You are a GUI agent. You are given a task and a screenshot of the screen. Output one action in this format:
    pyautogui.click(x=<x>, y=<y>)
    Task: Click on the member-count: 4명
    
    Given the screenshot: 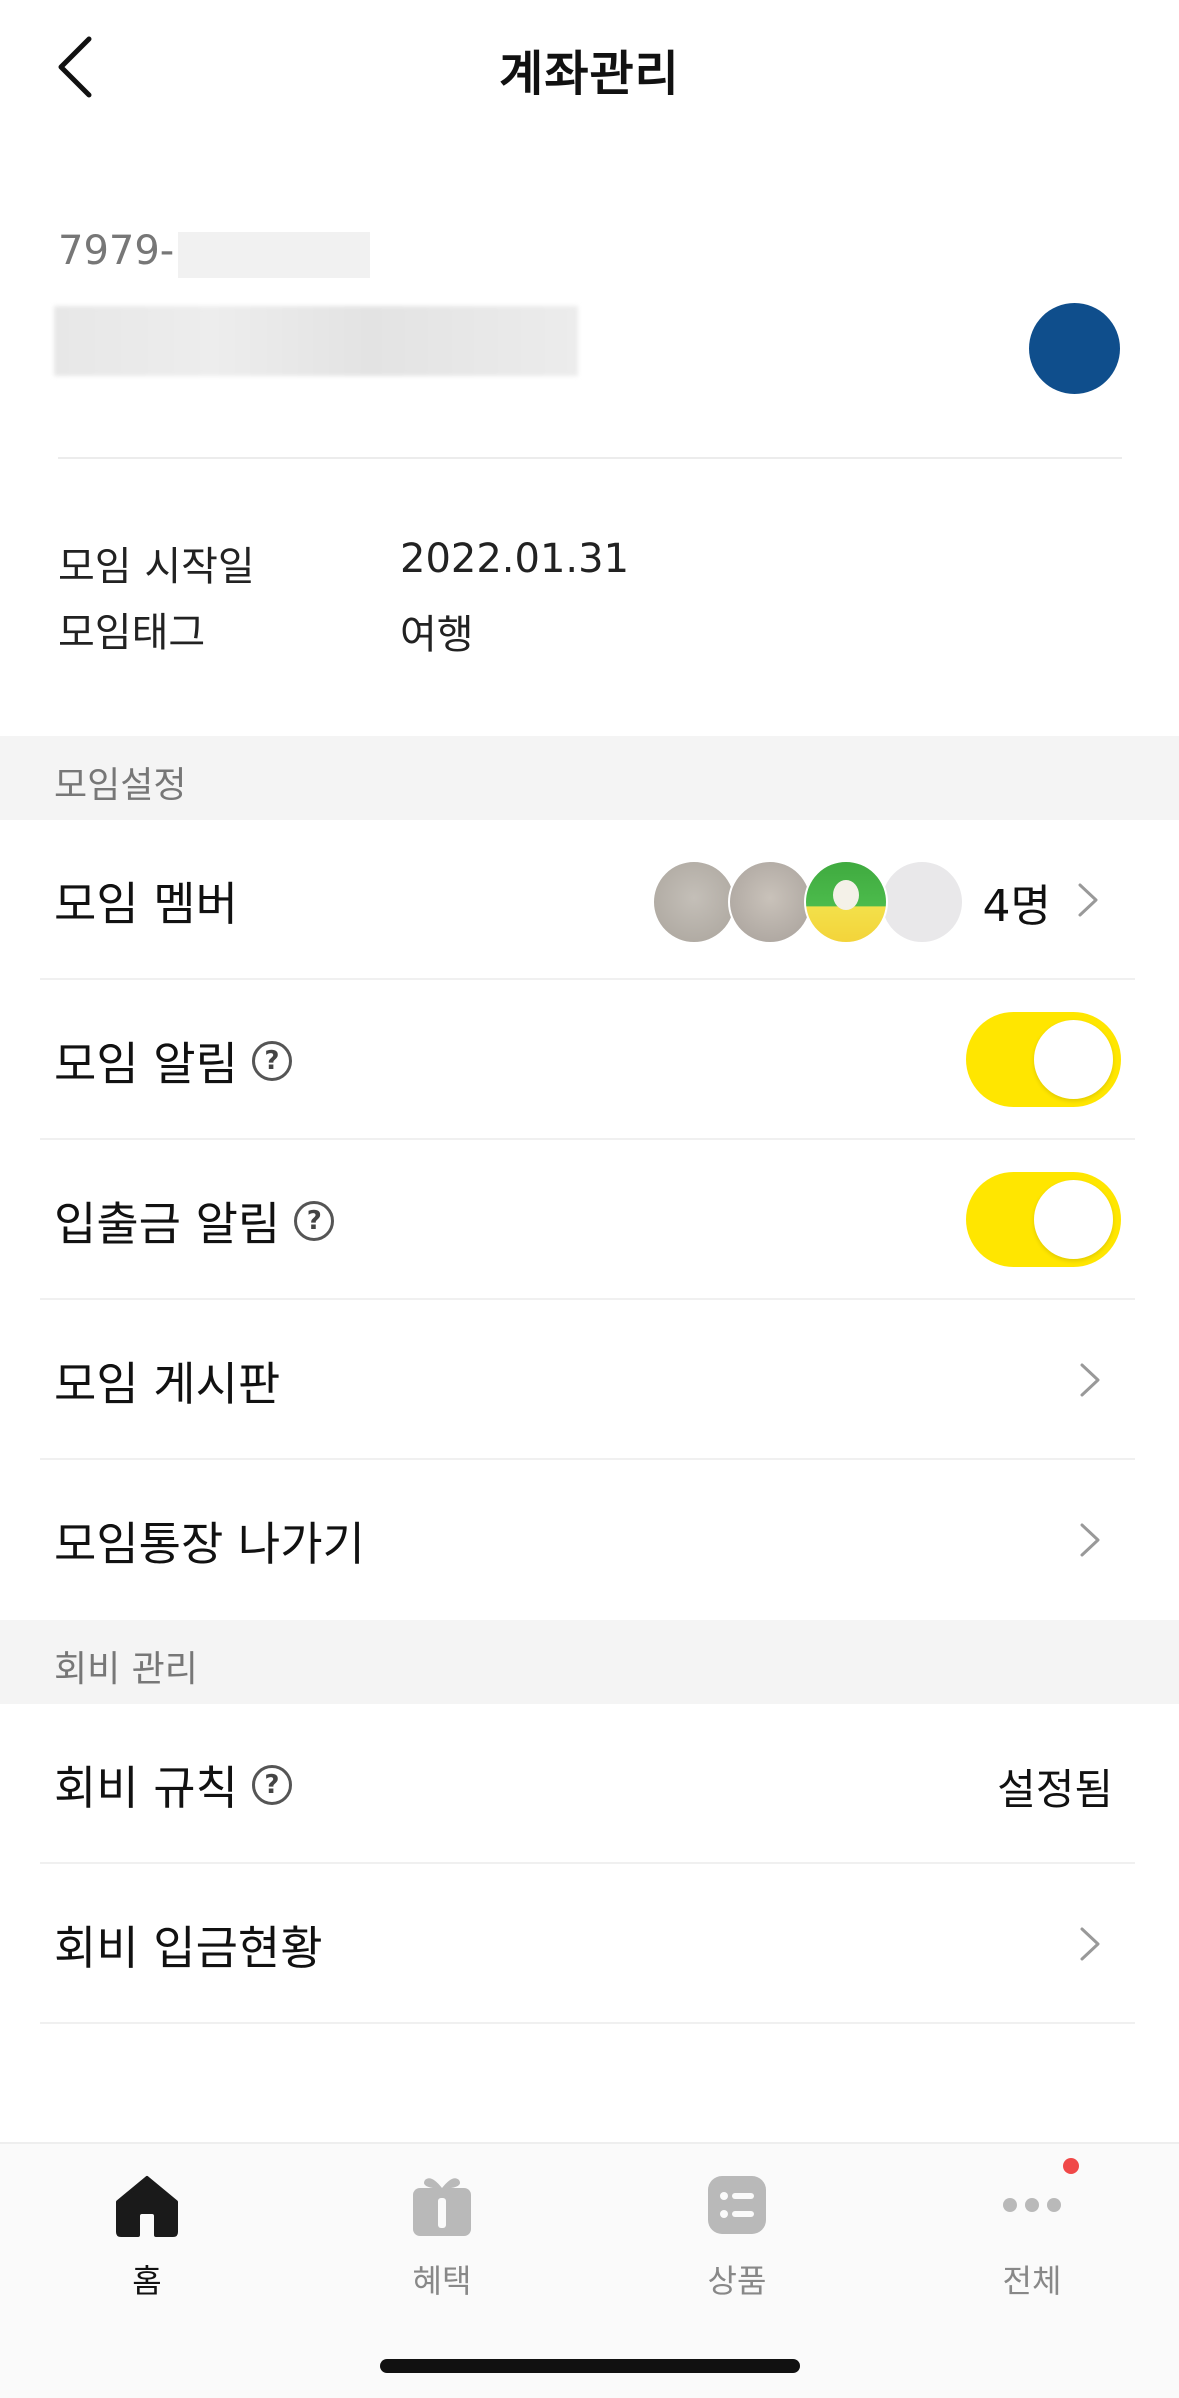 What is the action you would take?
    pyautogui.click(x=1016, y=906)
    